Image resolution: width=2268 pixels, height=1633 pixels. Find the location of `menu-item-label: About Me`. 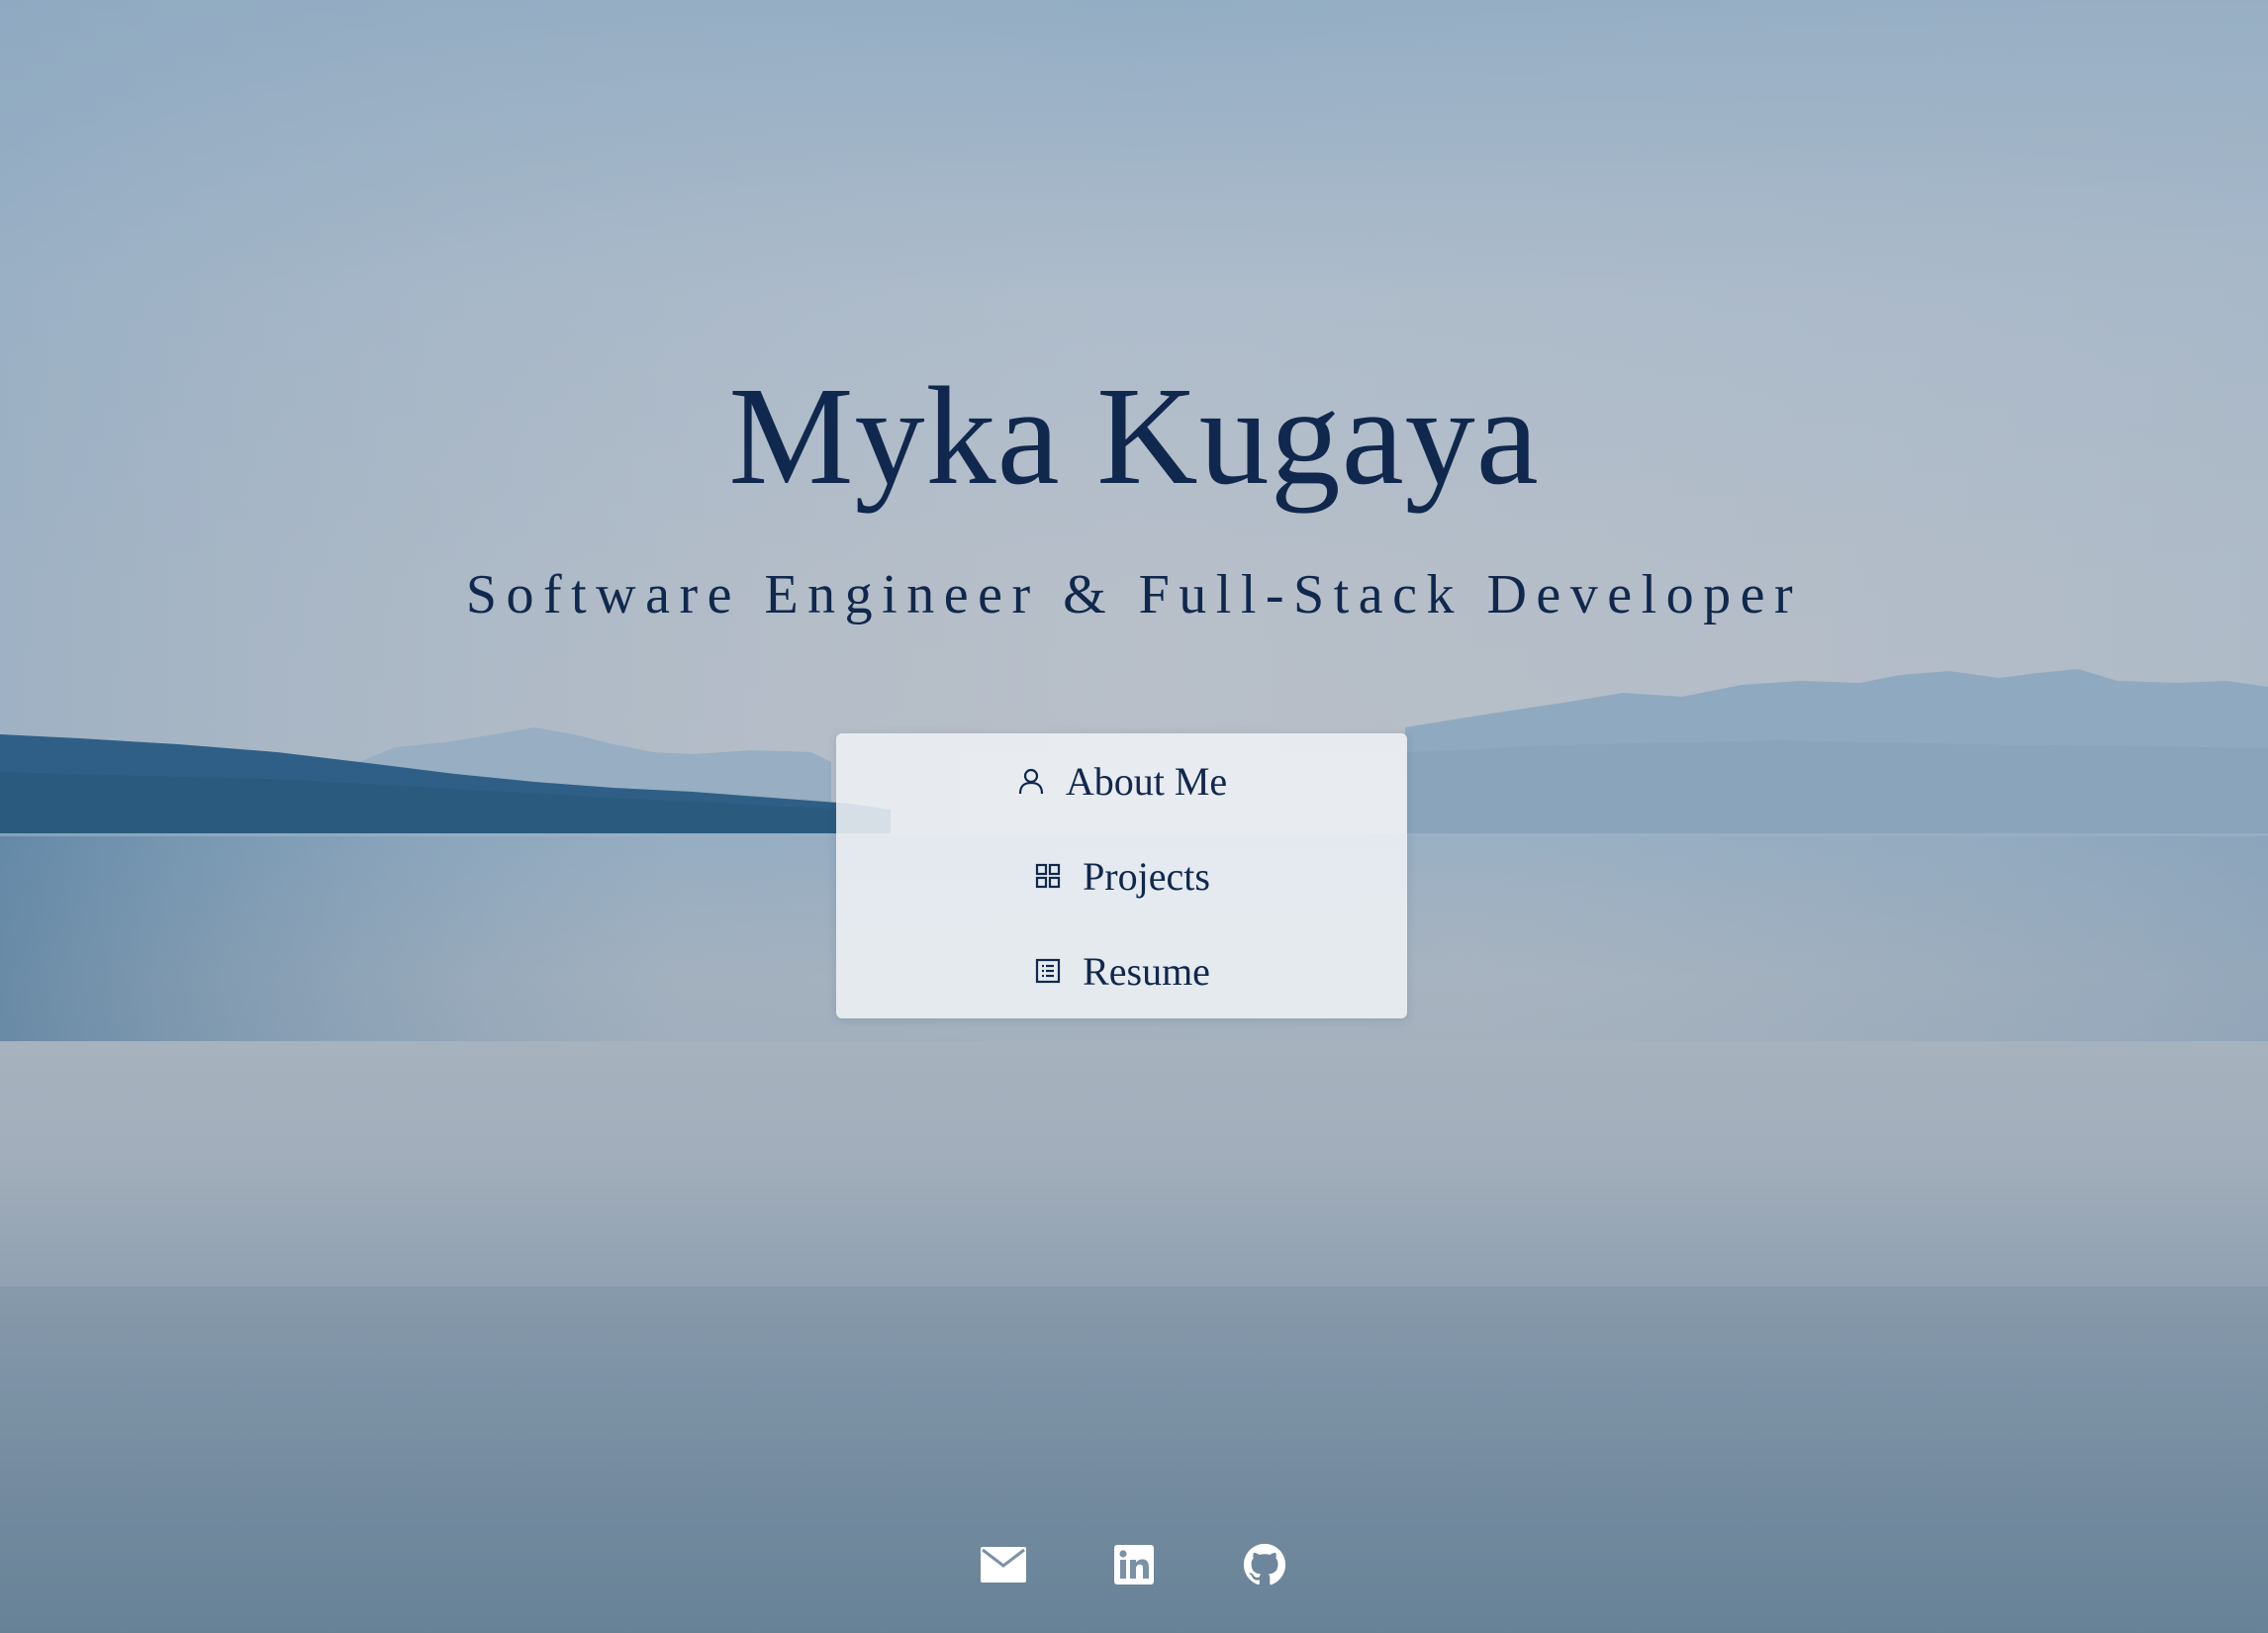

menu-item-label: About Me is located at coordinates (1146, 781).